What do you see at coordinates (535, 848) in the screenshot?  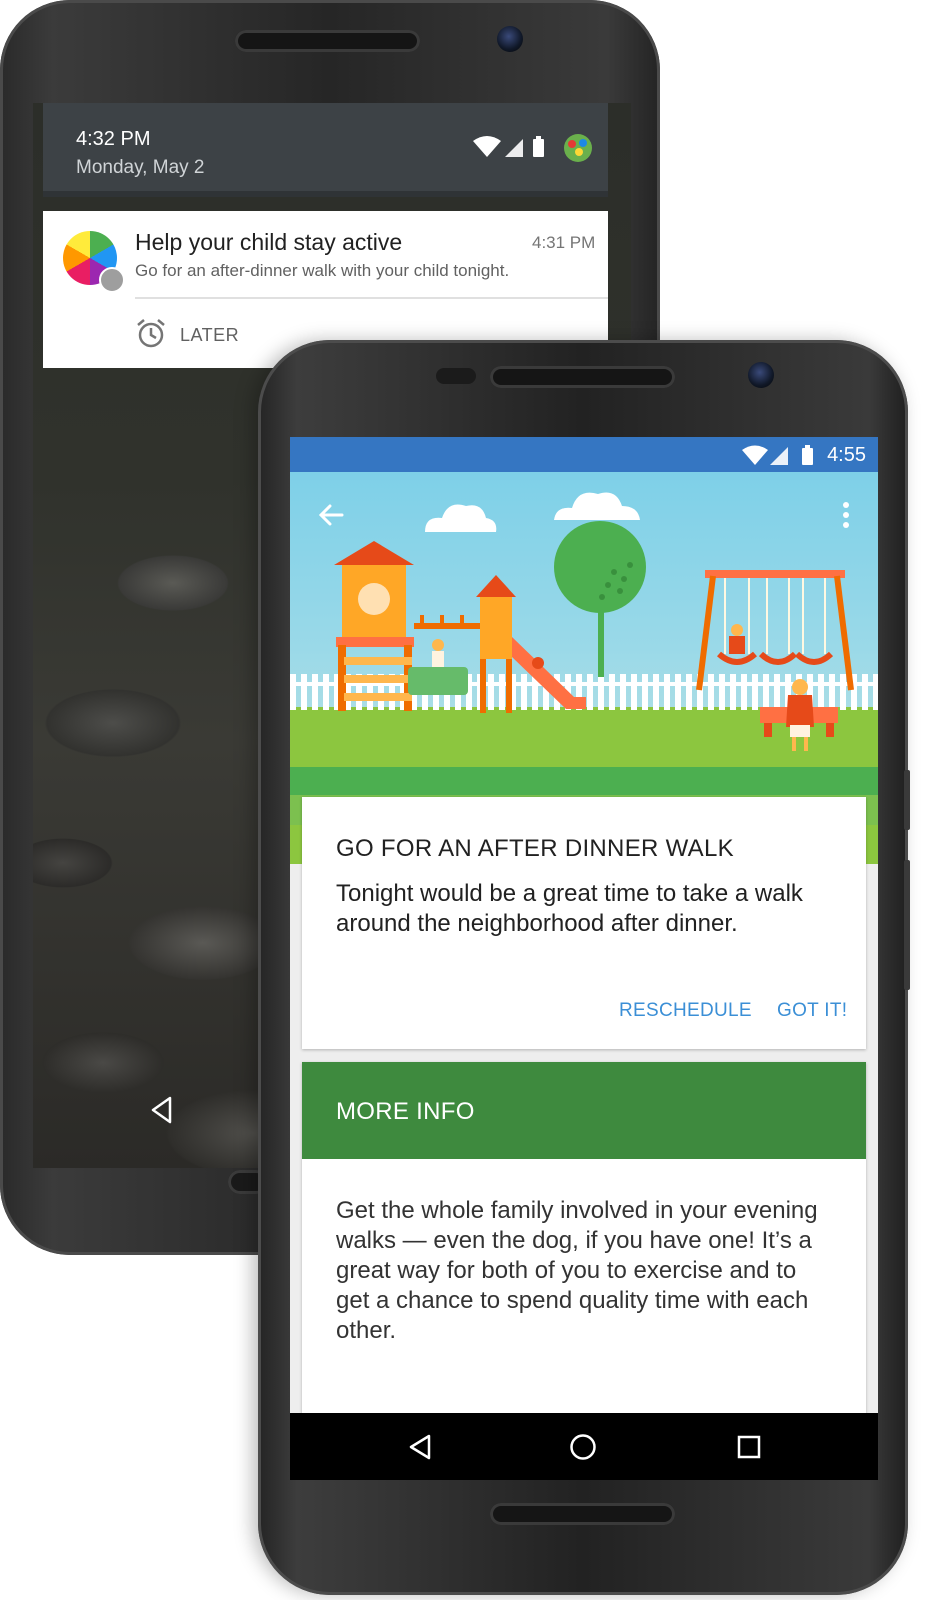 I see `card-title: GO FOR AN AFTER DINNER WALK` at bounding box center [535, 848].